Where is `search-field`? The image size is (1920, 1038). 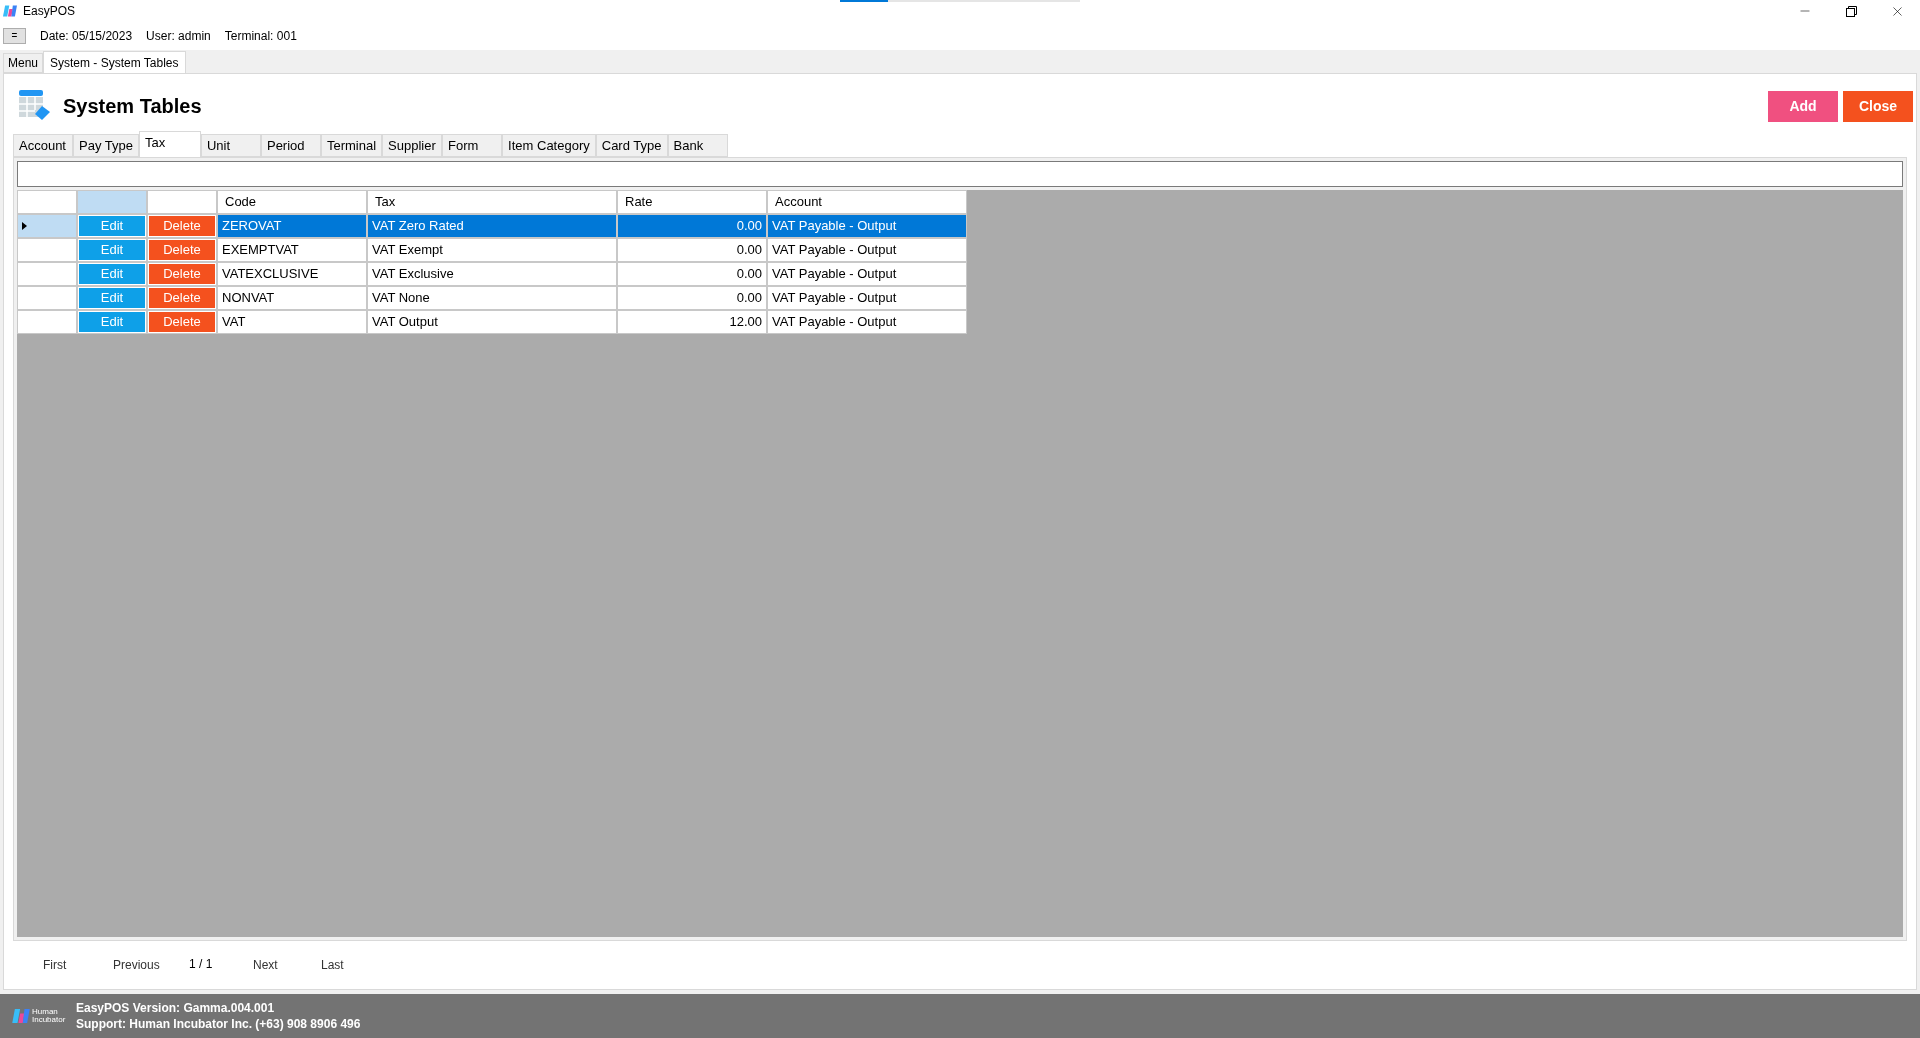
search-field is located at coordinates (960, 174).